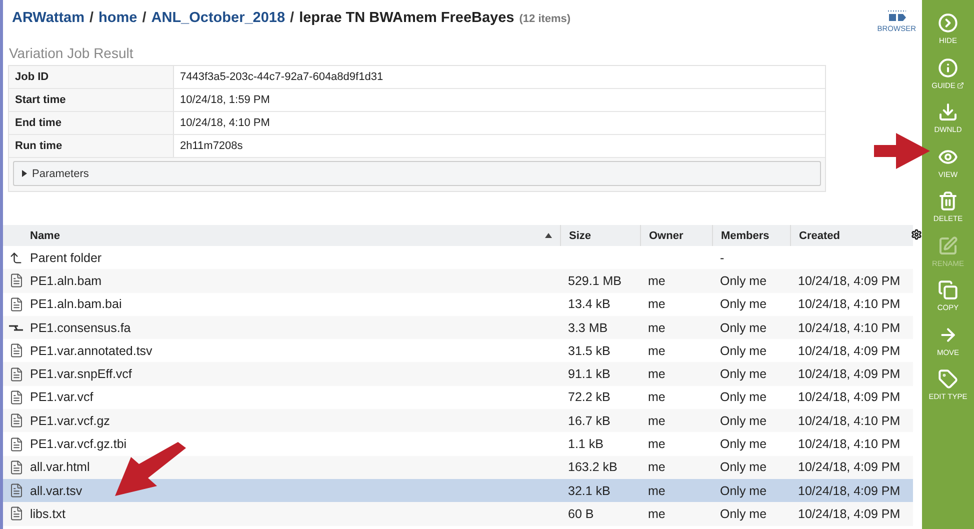 The width and height of the screenshot is (974, 529). Describe the element at coordinates (589, 491) in the screenshot. I see `table-cell: 32.1 kB` at that location.